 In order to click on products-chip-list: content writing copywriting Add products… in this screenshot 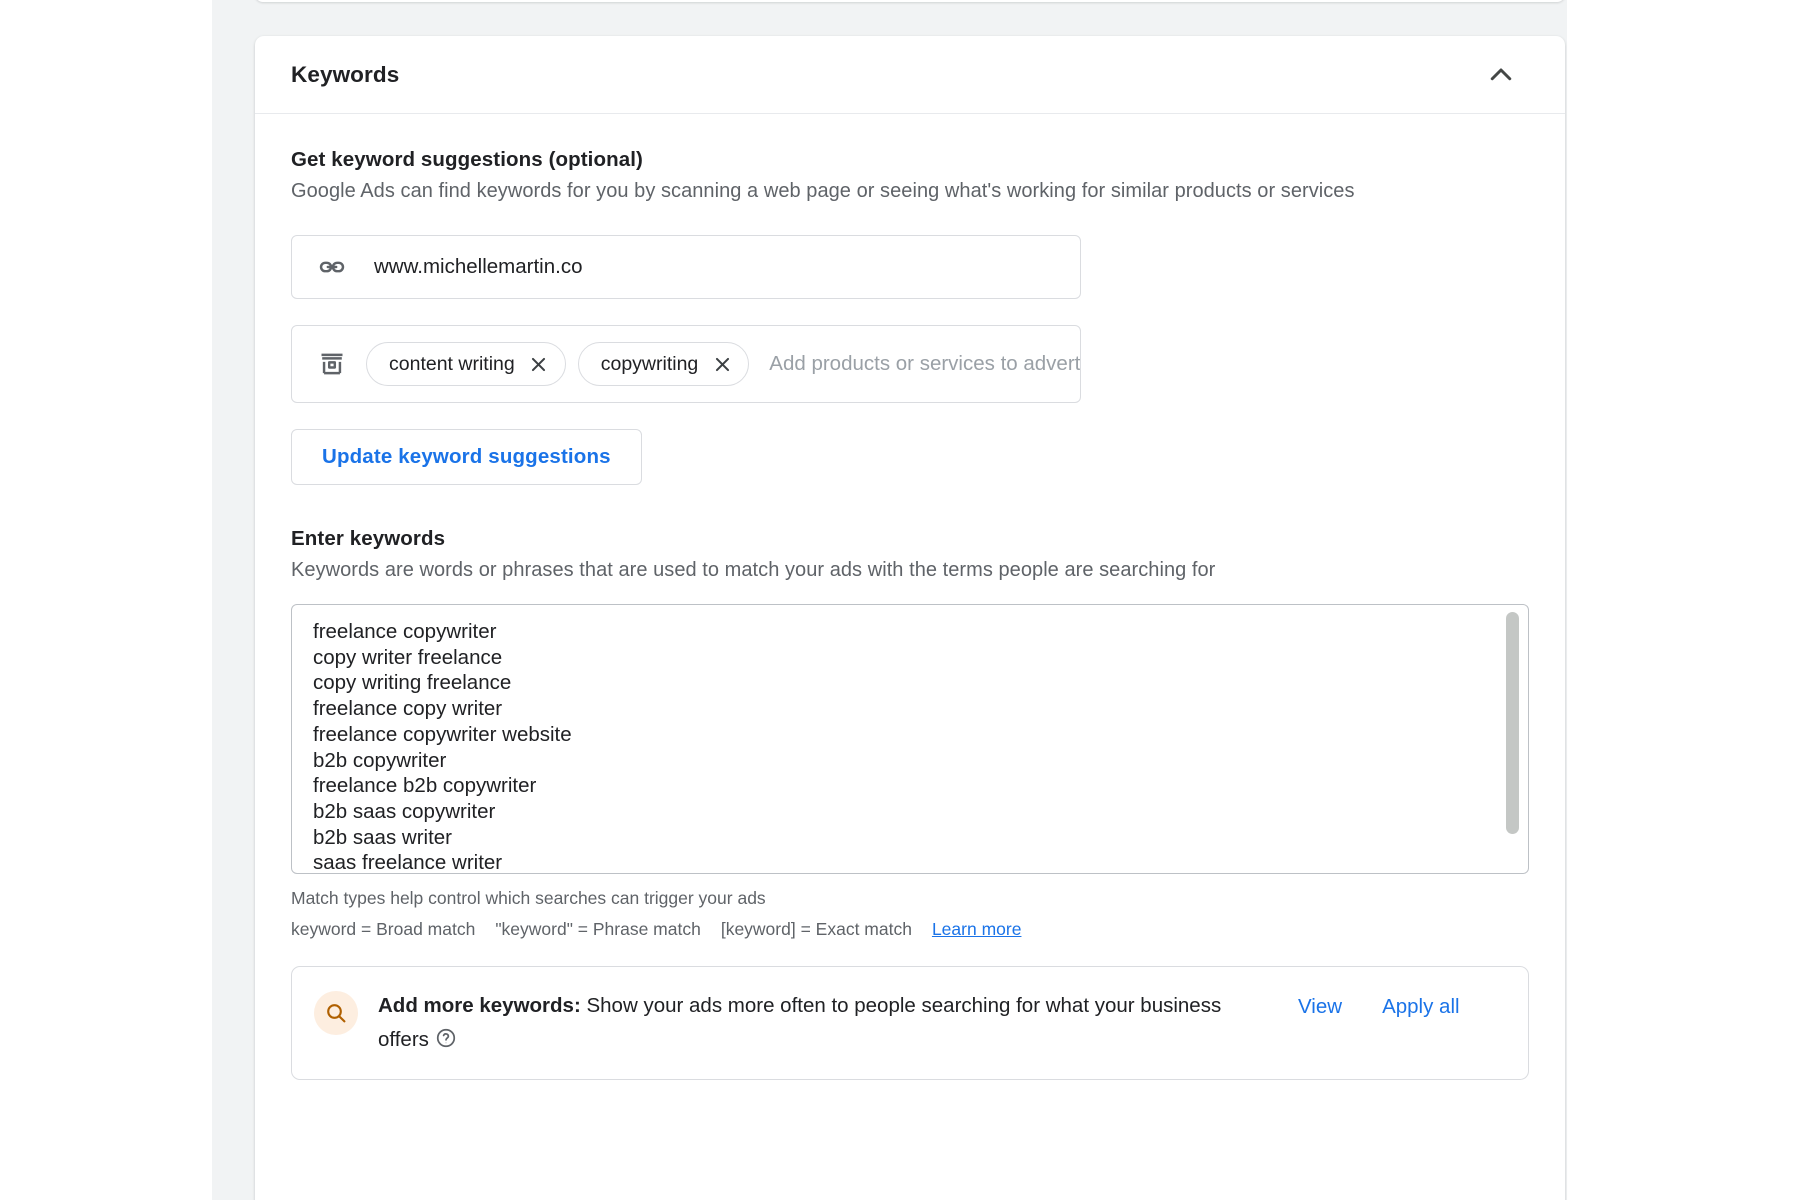, I will do `click(723, 364)`.